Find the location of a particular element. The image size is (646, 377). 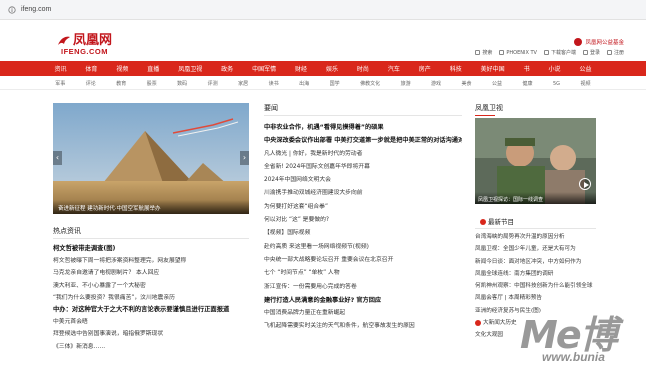

register-tool: 注册 is located at coordinates (615, 52).